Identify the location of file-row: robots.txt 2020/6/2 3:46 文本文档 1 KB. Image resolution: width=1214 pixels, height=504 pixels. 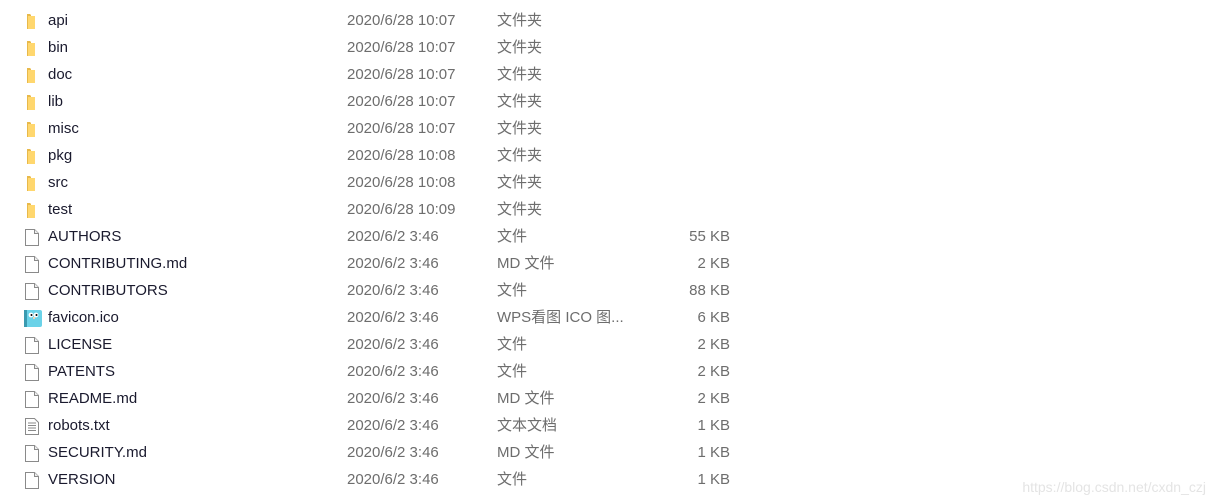
(607, 425).